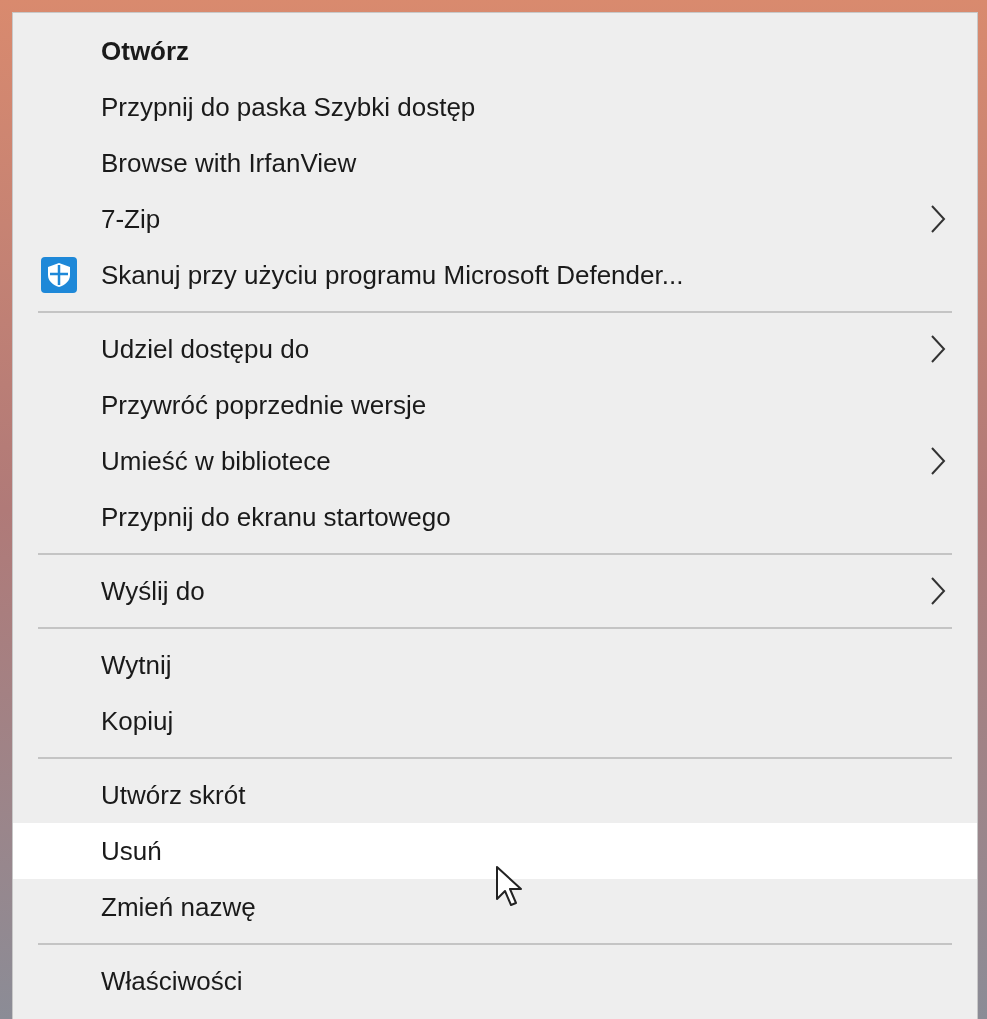 The height and width of the screenshot is (1019, 987). I want to click on shield-icon, so click(59, 275).